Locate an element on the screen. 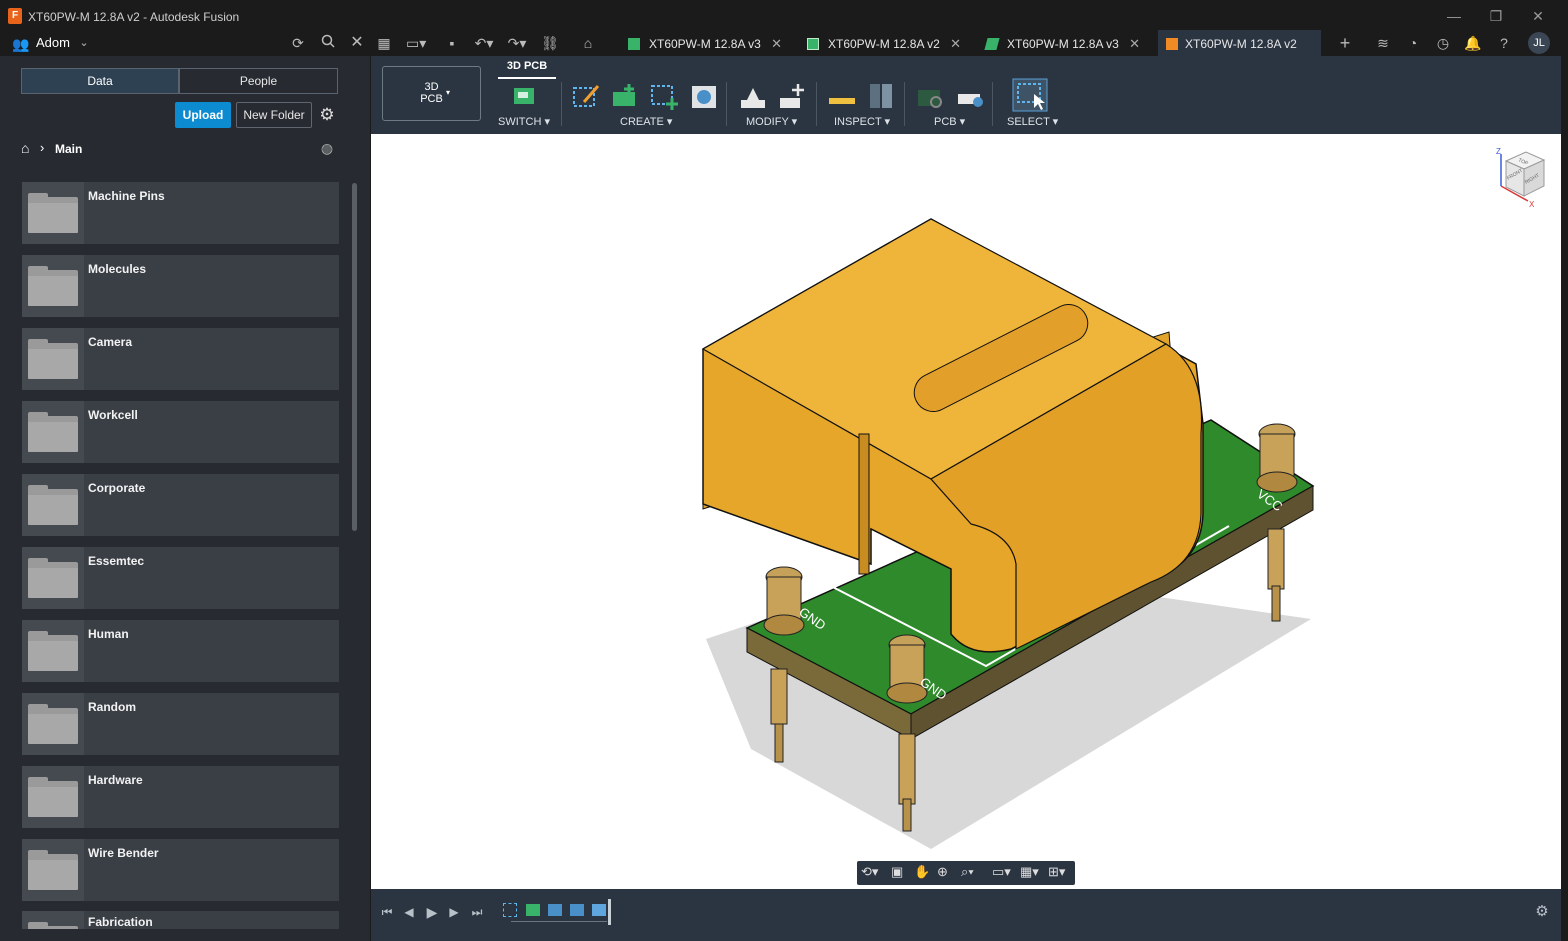 Image resolution: width=1568 pixels, height=941 pixels. list-item: Hardware is located at coordinates (180, 797).